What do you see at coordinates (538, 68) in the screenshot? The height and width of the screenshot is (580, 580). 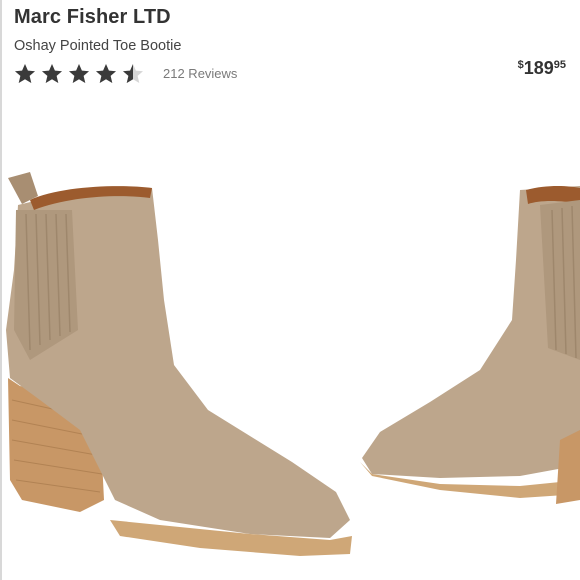 I see `price-dollars: 189` at bounding box center [538, 68].